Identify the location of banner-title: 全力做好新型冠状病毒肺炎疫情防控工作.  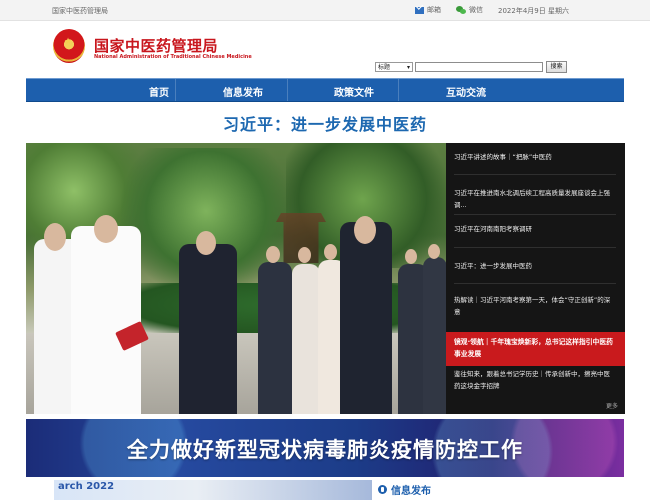
(325, 450).